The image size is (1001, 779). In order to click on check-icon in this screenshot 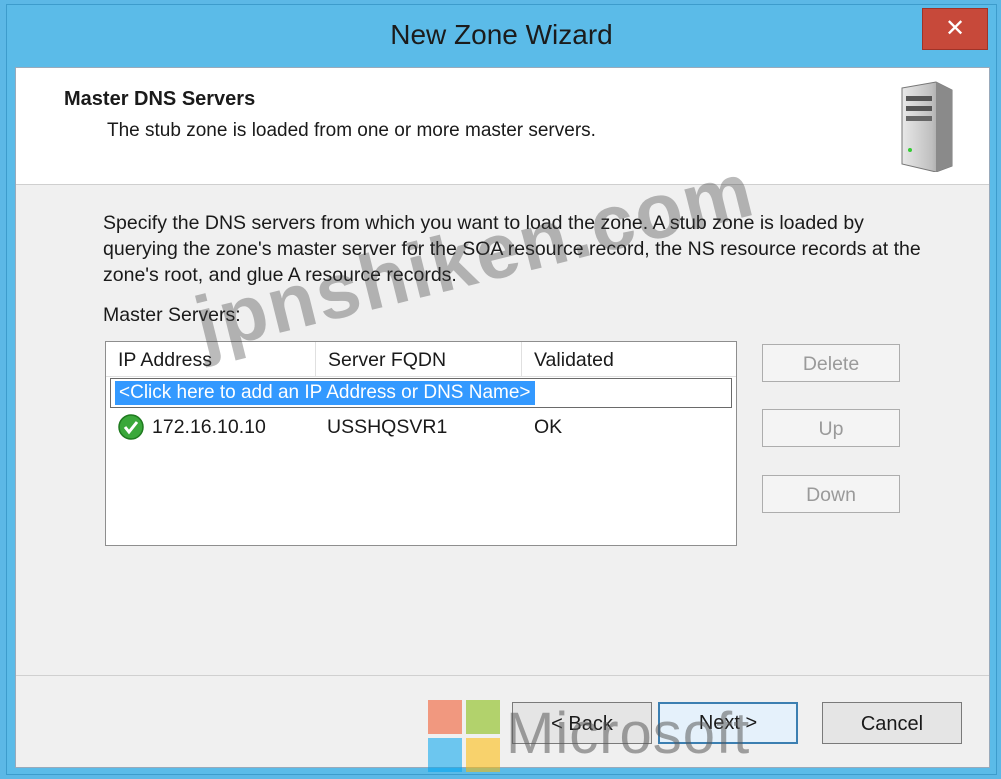, I will do `click(131, 427)`.